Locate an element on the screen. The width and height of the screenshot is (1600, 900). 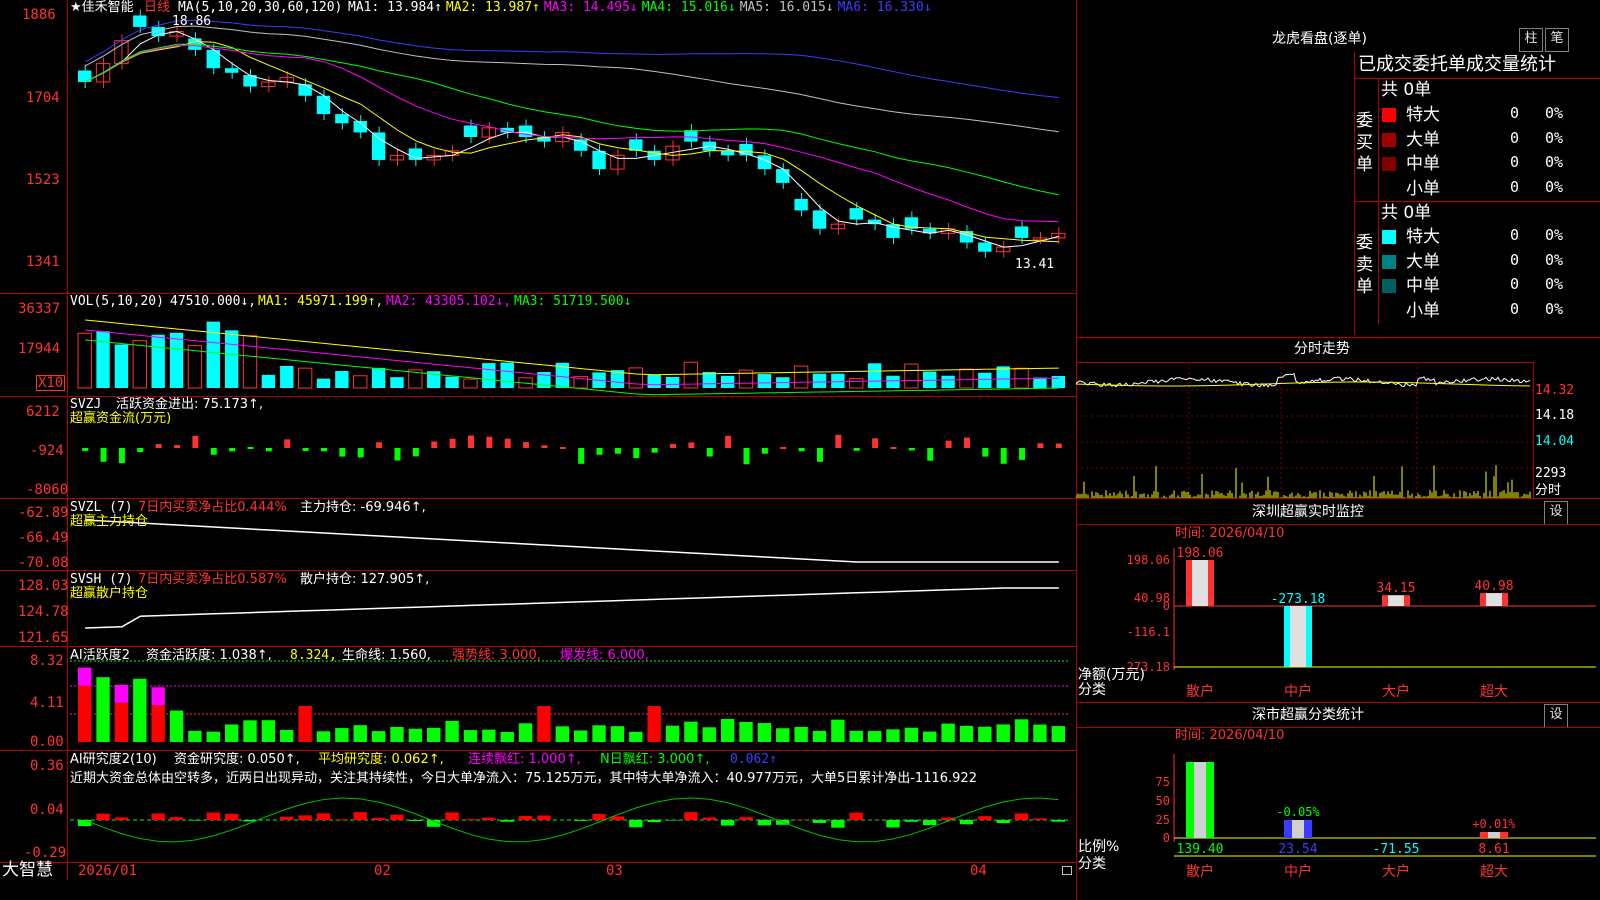
price-axis-label: 1886 is located at coordinates (39, 15).